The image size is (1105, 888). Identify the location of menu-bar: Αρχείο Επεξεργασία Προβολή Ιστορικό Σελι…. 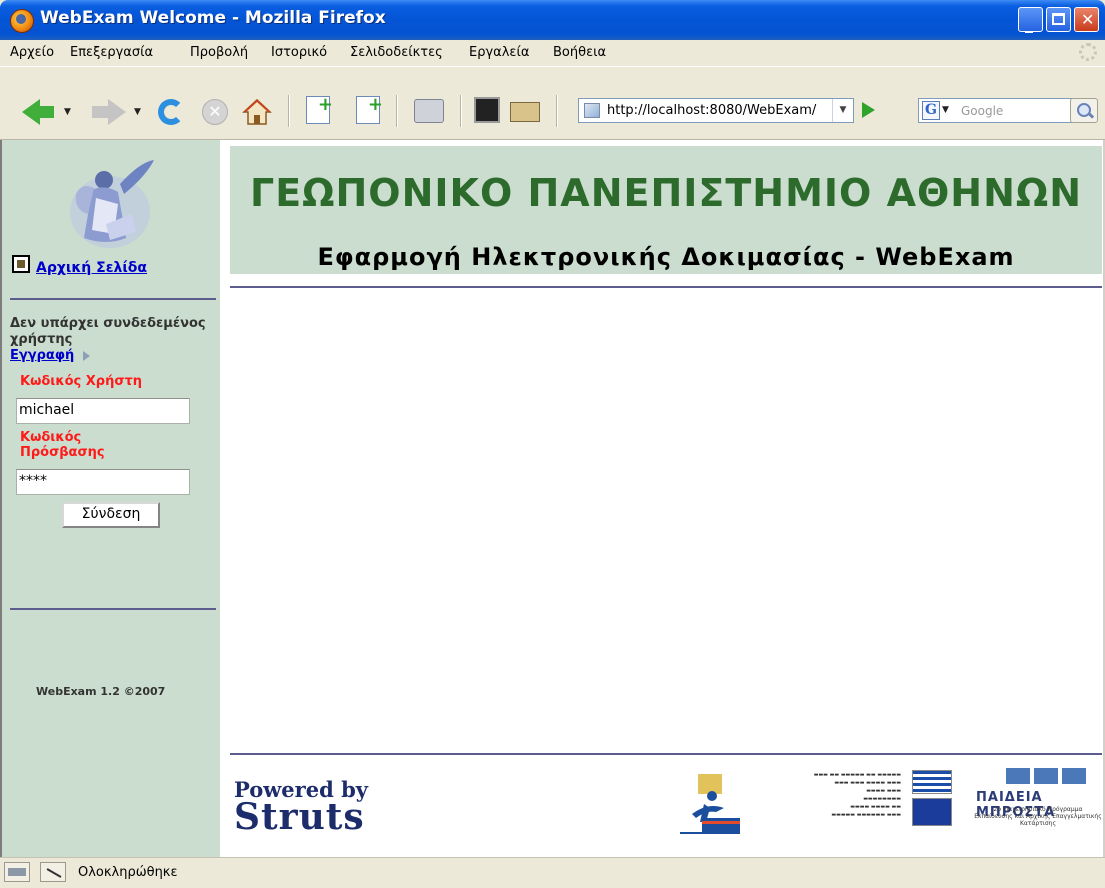
(552, 53).